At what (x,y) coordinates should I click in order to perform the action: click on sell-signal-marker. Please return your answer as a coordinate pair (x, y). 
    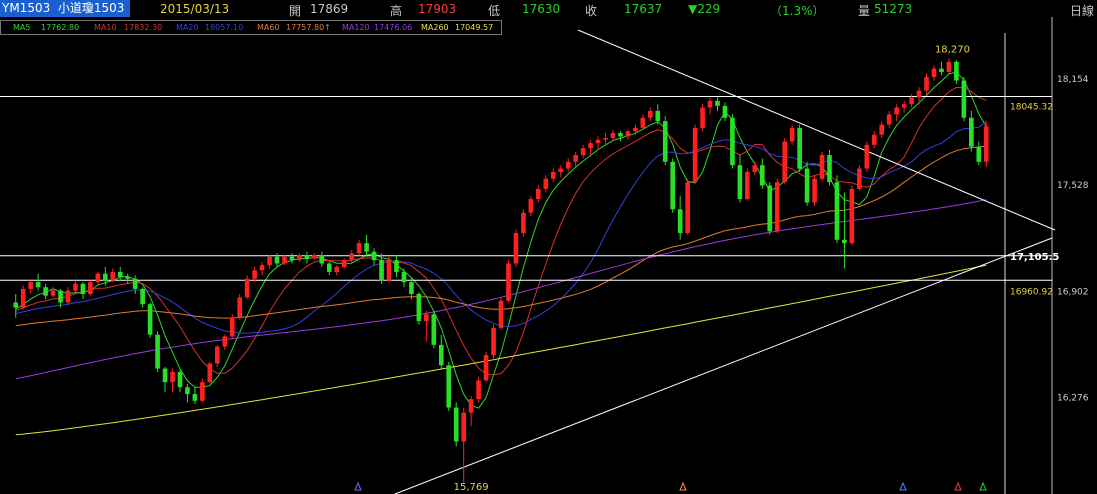
    Looking at the image, I should click on (683, 486).